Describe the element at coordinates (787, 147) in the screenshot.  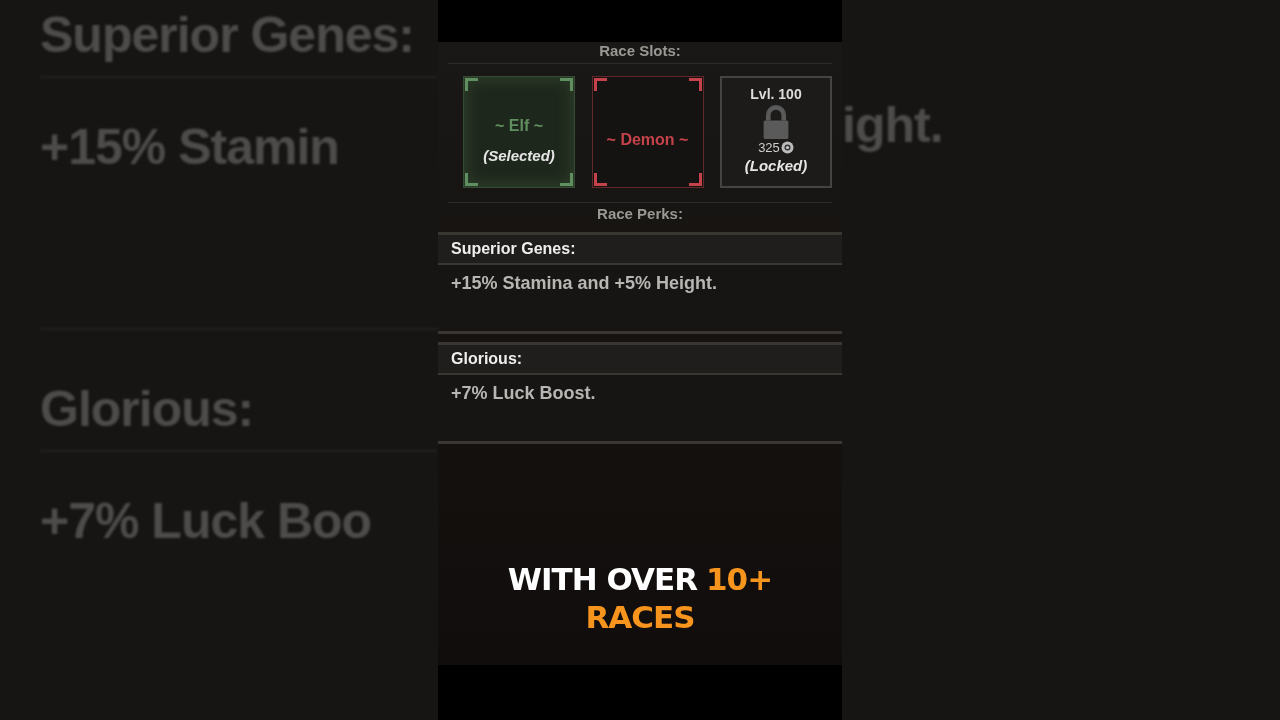
I see `coin-icon` at that location.